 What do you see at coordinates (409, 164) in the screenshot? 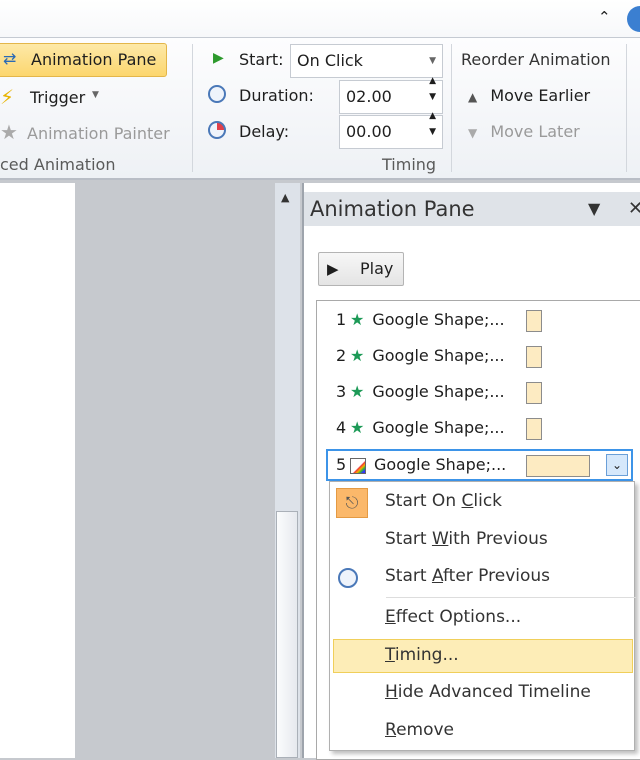
I see `group-label-timing: Timing` at bounding box center [409, 164].